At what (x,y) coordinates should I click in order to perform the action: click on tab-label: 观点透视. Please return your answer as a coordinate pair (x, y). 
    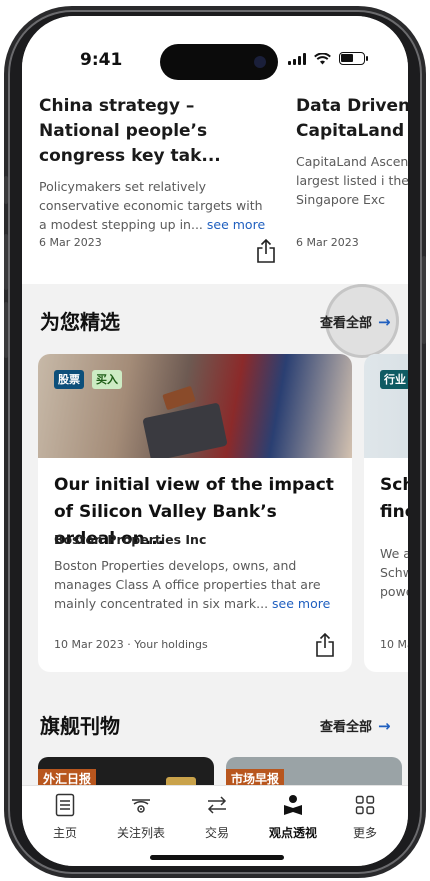
    Looking at the image, I should click on (292, 833).